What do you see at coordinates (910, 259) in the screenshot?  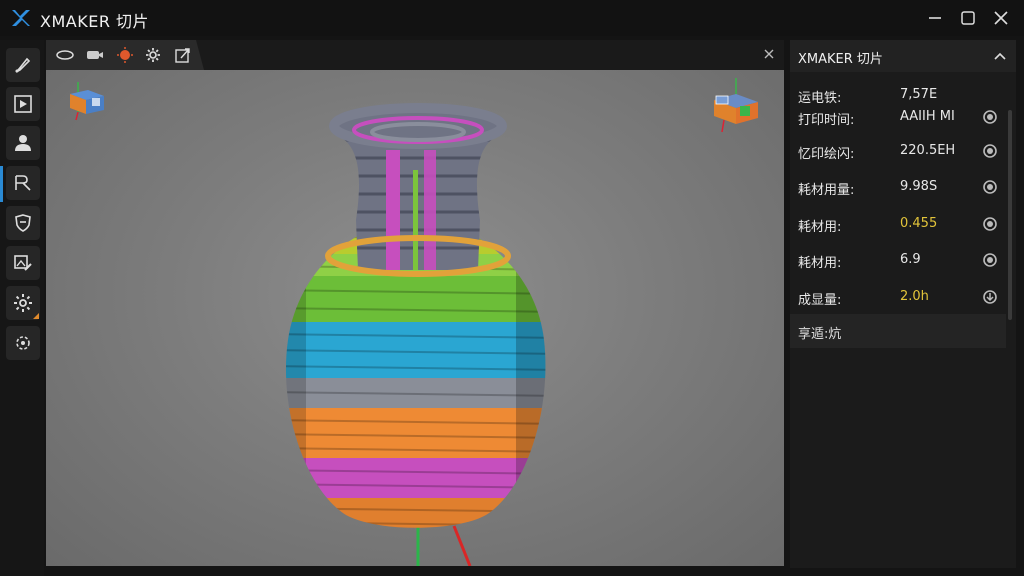 I see `stat-value: 6.9` at bounding box center [910, 259].